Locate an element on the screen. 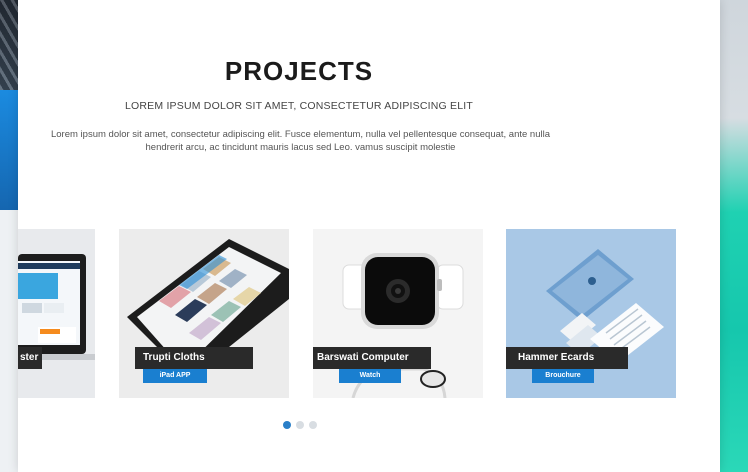 The height and width of the screenshot is (472, 748). project-card-tag: Watch is located at coordinates (370, 376).